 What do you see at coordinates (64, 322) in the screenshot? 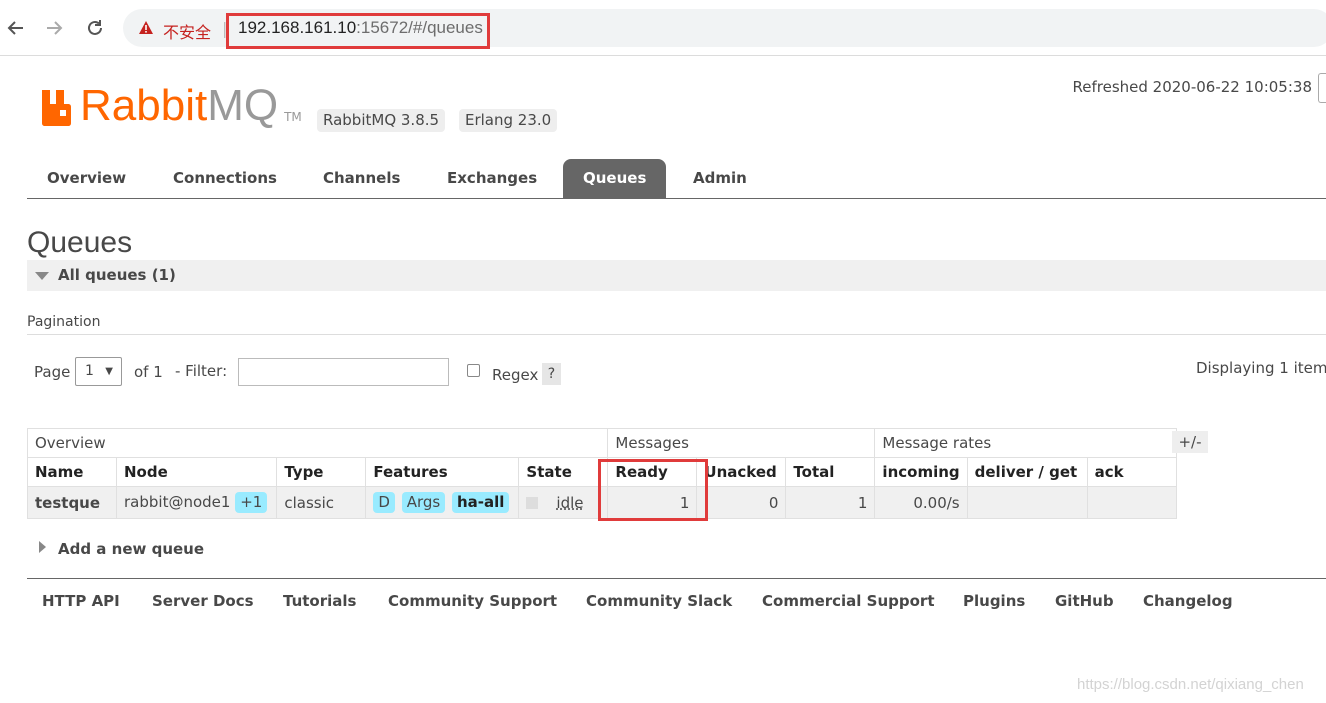
I see `pagination-label: Pagination` at bounding box center [64, 322].